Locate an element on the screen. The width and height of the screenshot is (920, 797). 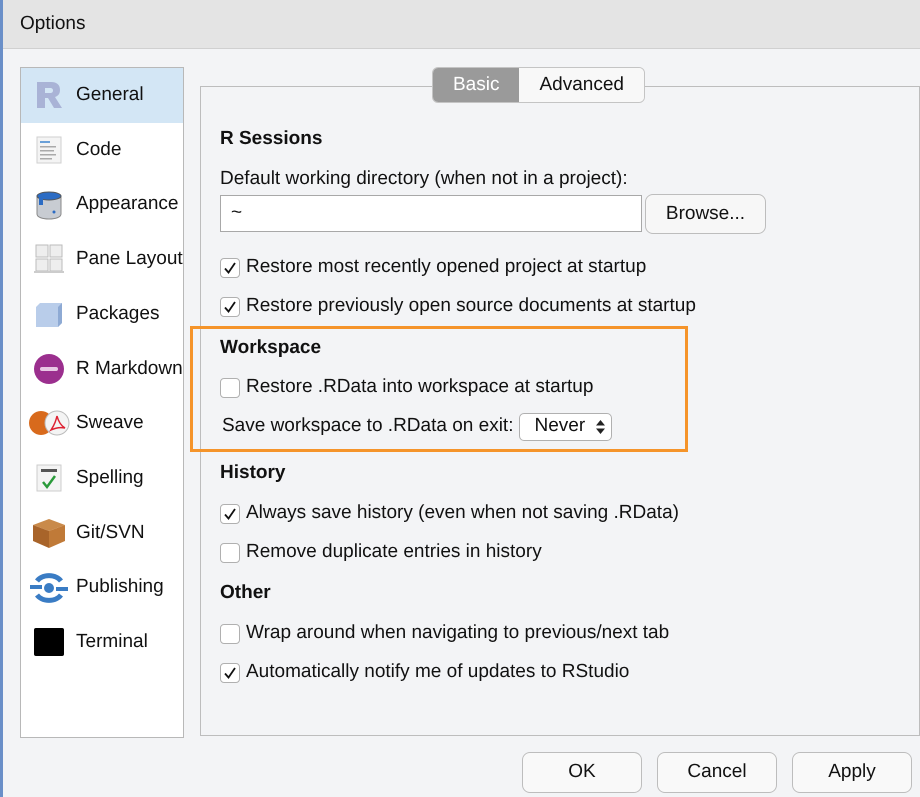
section-heading: Other is located at coordinates (245, 592).